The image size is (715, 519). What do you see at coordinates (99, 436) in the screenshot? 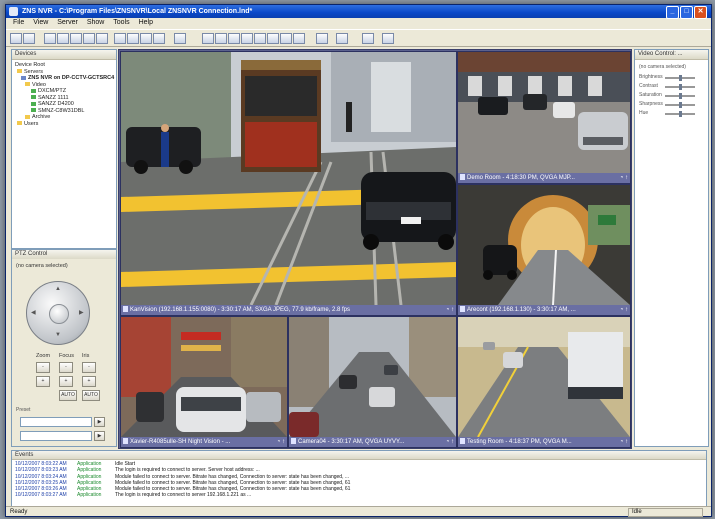
I see `tour-go-button: ▶` at bounding box center [99, 436].